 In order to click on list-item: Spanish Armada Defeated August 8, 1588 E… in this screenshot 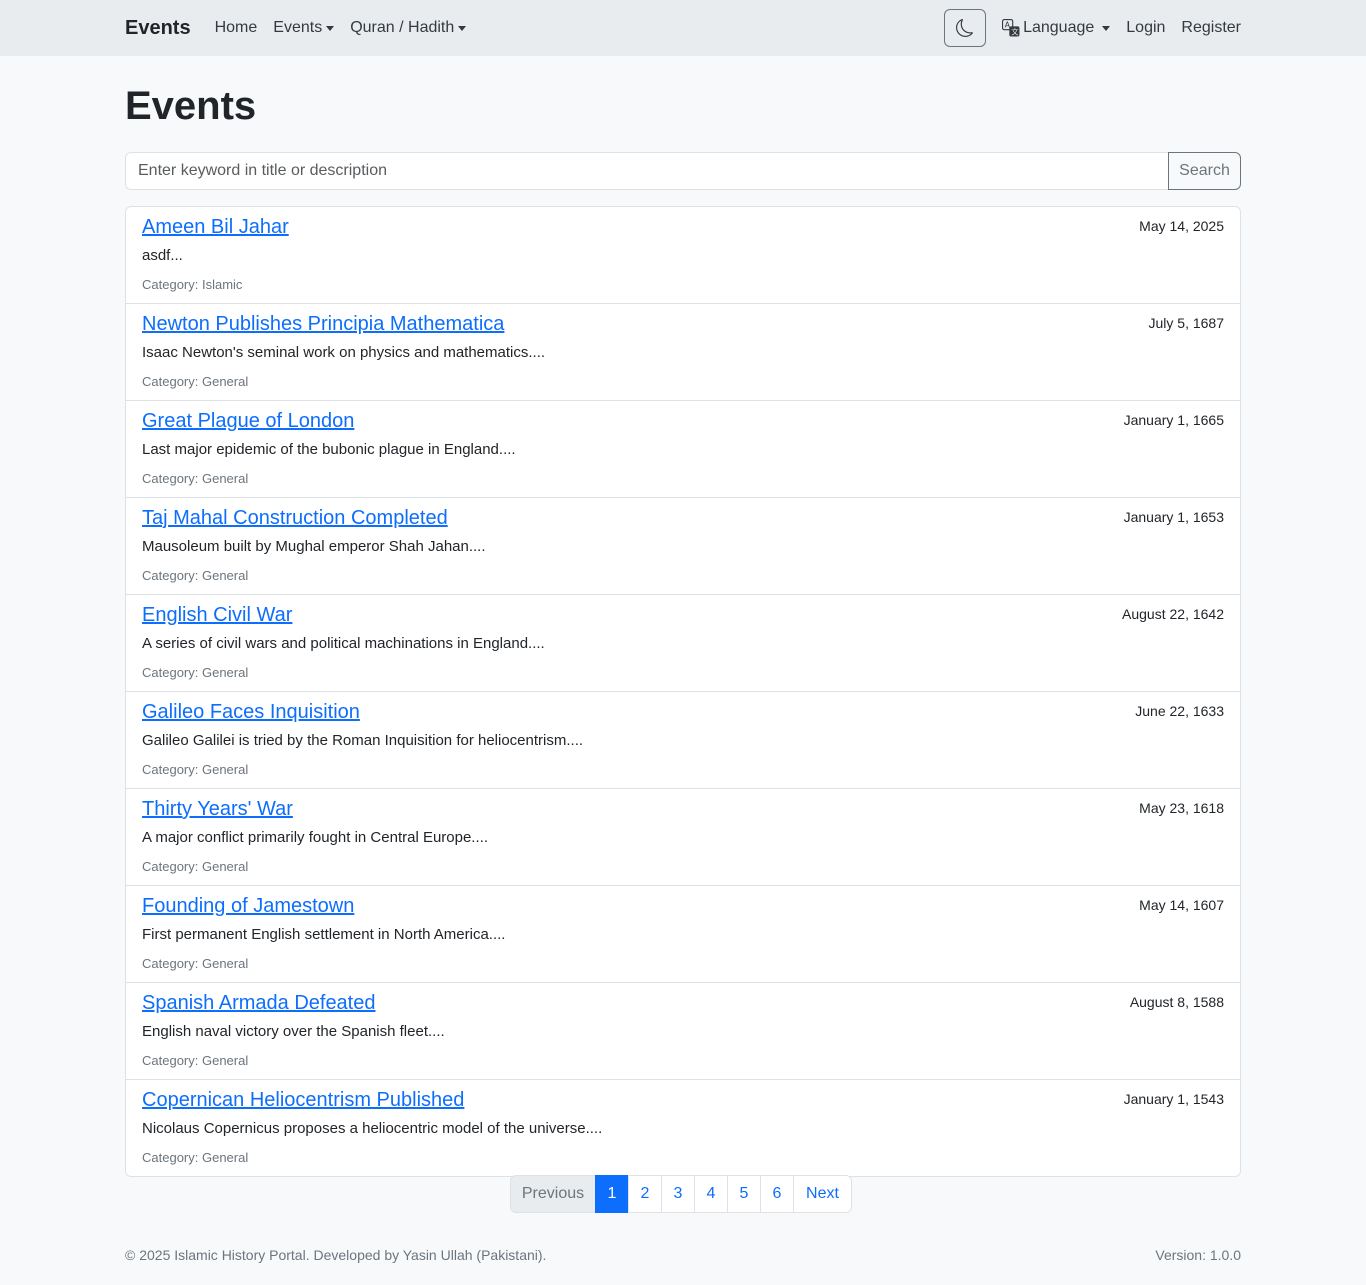, I will do `click(683, 1031)`.